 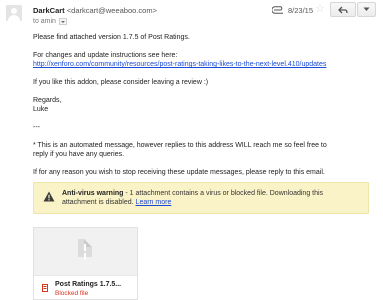 I want to click on avatar-head, so click(x=14, y=11).